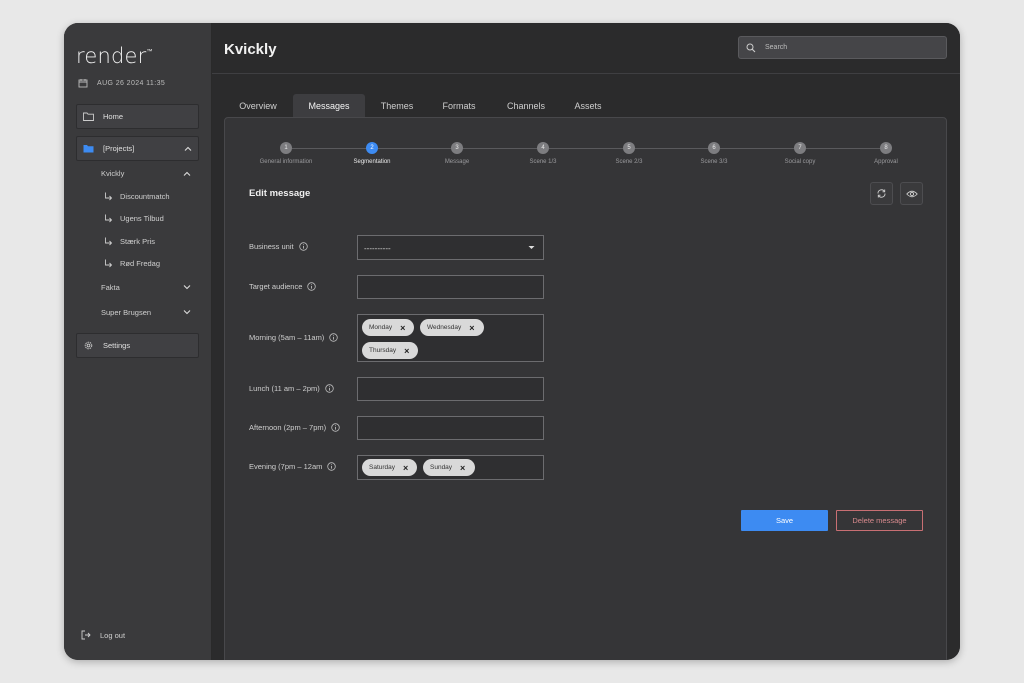  I want to click on morning-days-input: Monday × Wednesday × Thursday ×, so click(450, 338).